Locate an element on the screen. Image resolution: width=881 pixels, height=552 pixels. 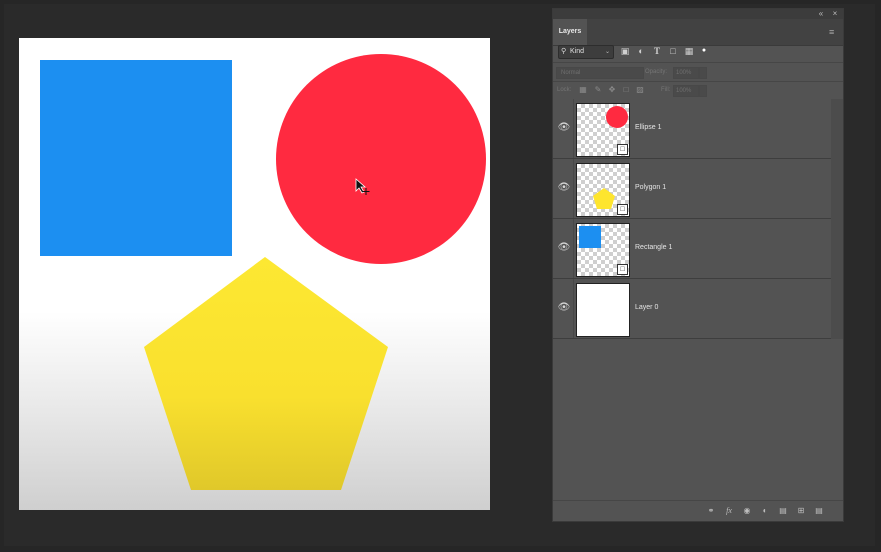
layer-row-ellipse-1: 👁 □ Ellipse 1 is located at coordinates (692, 129).